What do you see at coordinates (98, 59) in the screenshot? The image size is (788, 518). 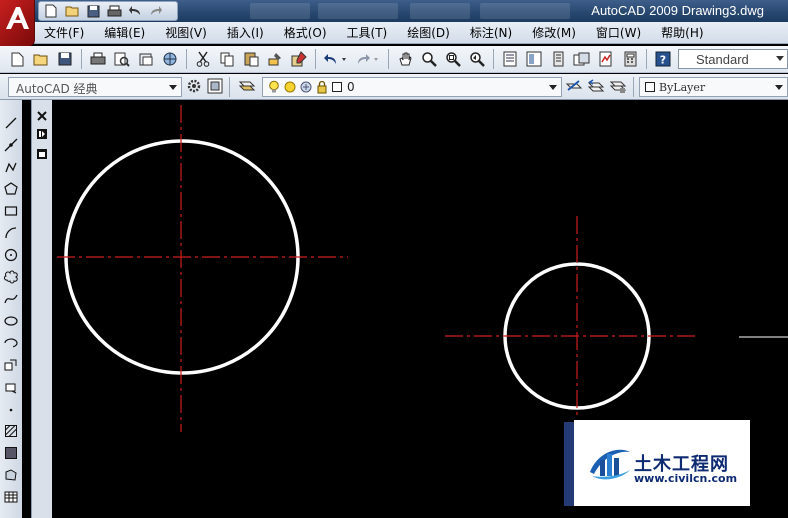 I see `plot-icon` at bounding box center [98, 59].